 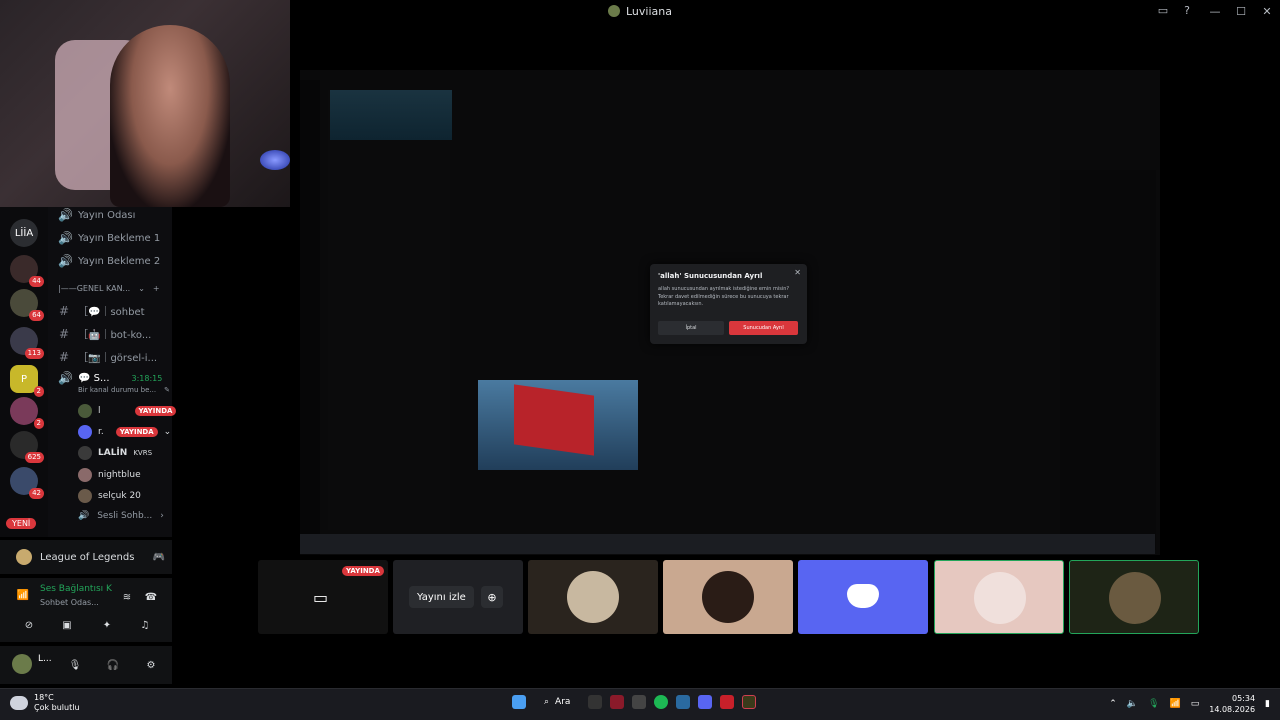 I want to click on task-view-icon, so click(x=595, y=702).